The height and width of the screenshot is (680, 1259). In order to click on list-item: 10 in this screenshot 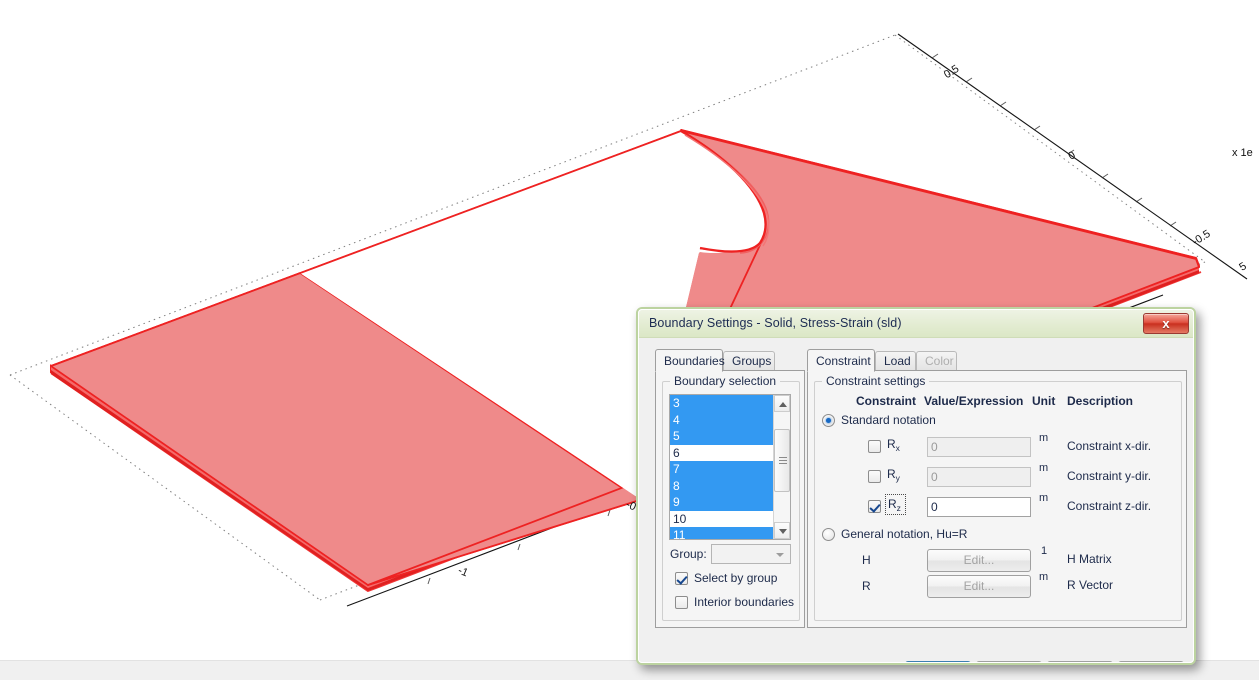, I will do `click(721, 519)`.